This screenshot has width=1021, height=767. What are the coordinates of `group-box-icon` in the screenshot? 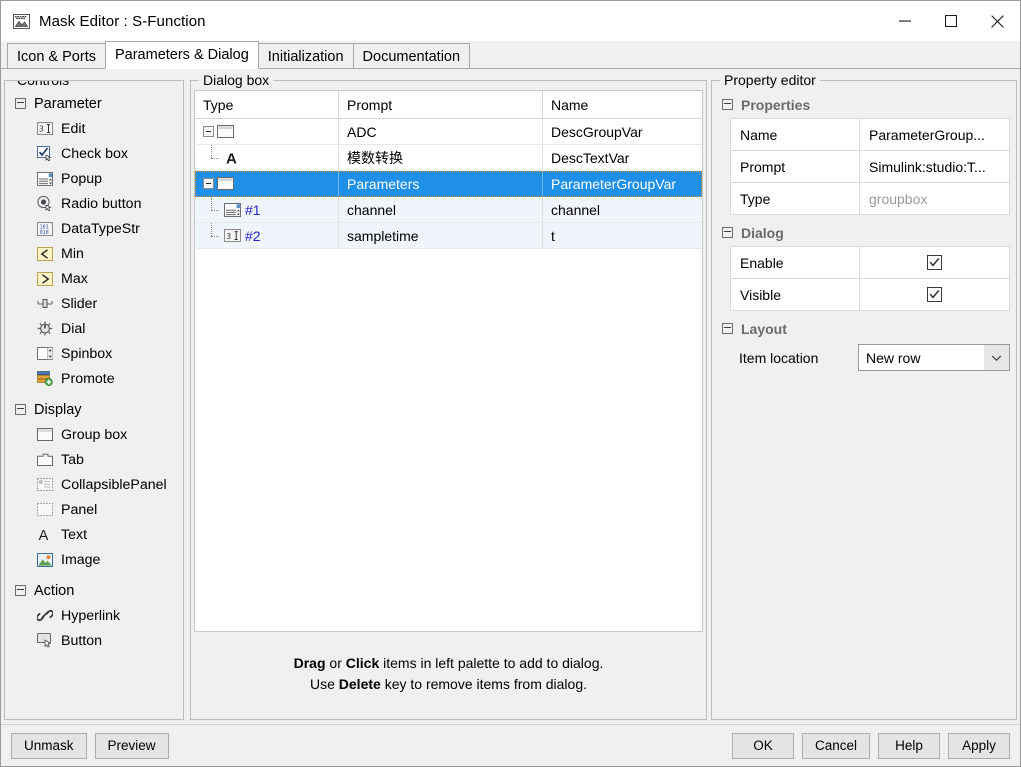 It's located at (45, 435).